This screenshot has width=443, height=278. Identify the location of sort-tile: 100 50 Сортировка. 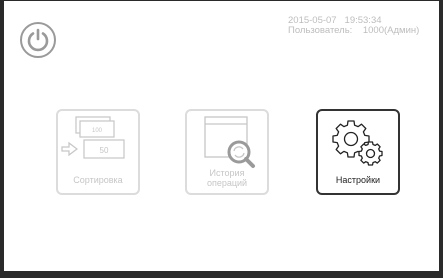
(98, 152).